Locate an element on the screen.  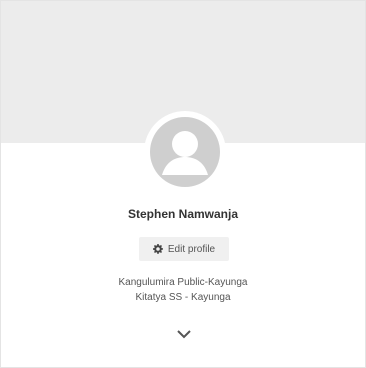
expand-button is located at coordinates (184, 334).